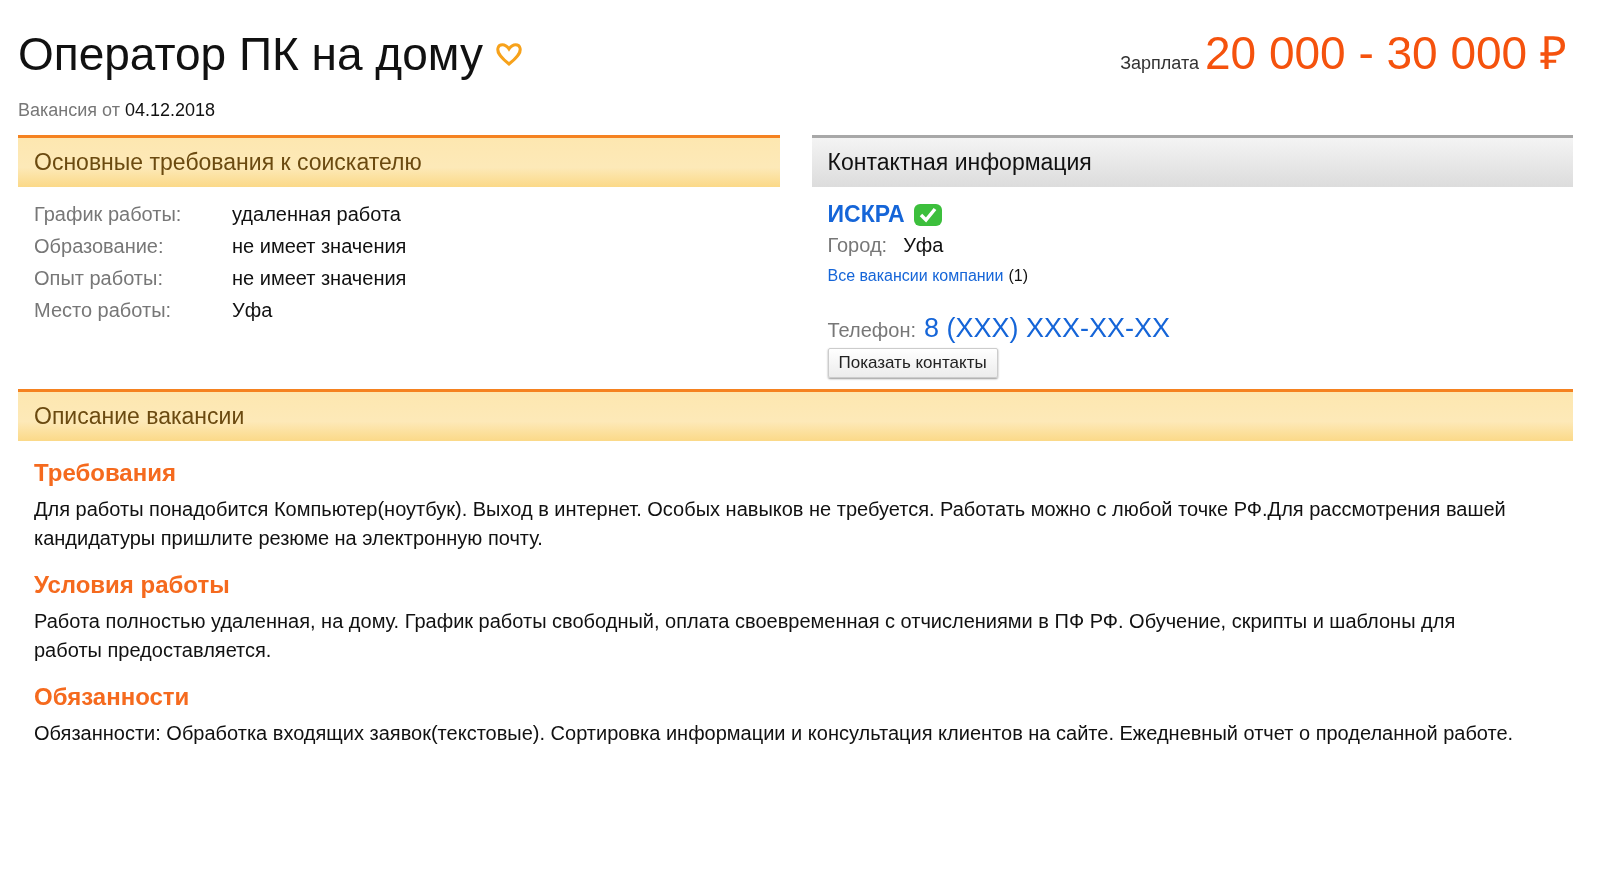 This screenshot has height=874, width=1600. I want to click on field-value: удаленная работа, so click(317, 214).